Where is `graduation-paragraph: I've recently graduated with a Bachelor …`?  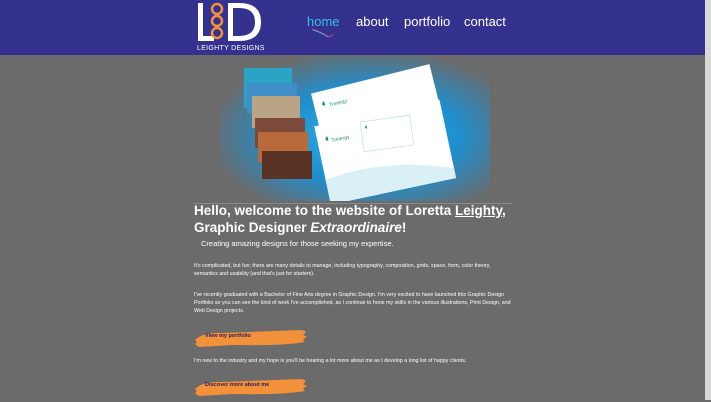 graduation-paragraph: I've recently graduated with a Bachelor … is located at coordinates (352, 303).